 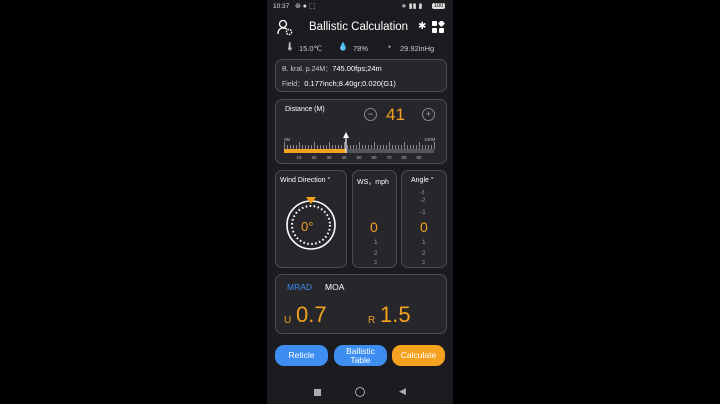 What do you see at coordinates (290, 46) in the screenshot?
I see `temperature-icon: 🌡` at bounding box center [290, 46].